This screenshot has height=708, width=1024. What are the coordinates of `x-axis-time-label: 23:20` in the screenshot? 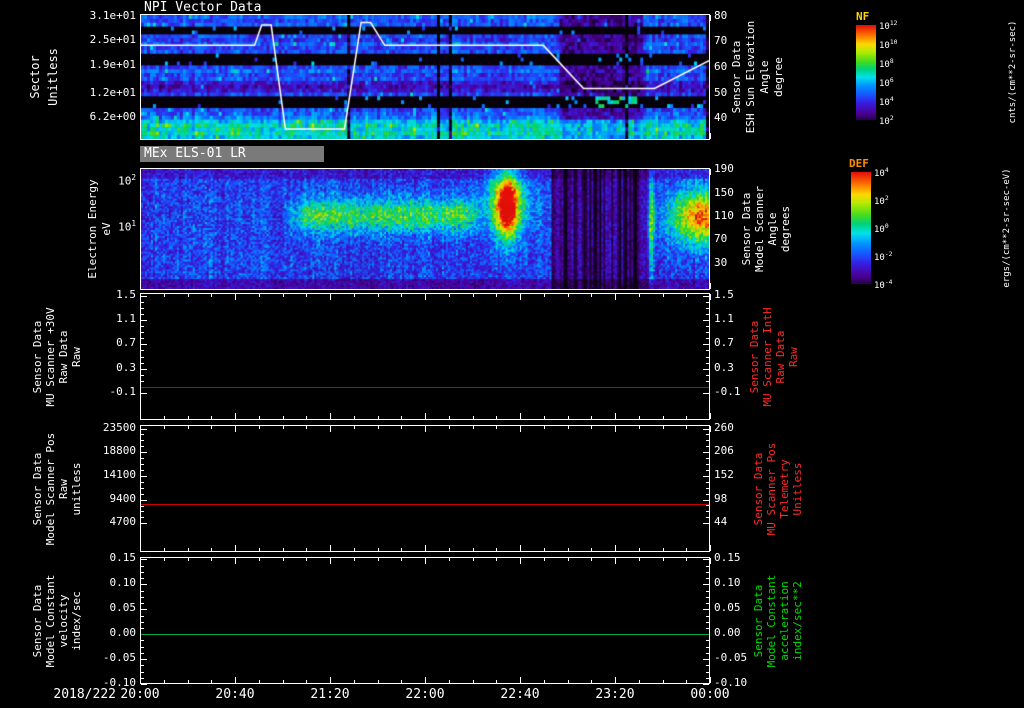 It's located at (615, 694).